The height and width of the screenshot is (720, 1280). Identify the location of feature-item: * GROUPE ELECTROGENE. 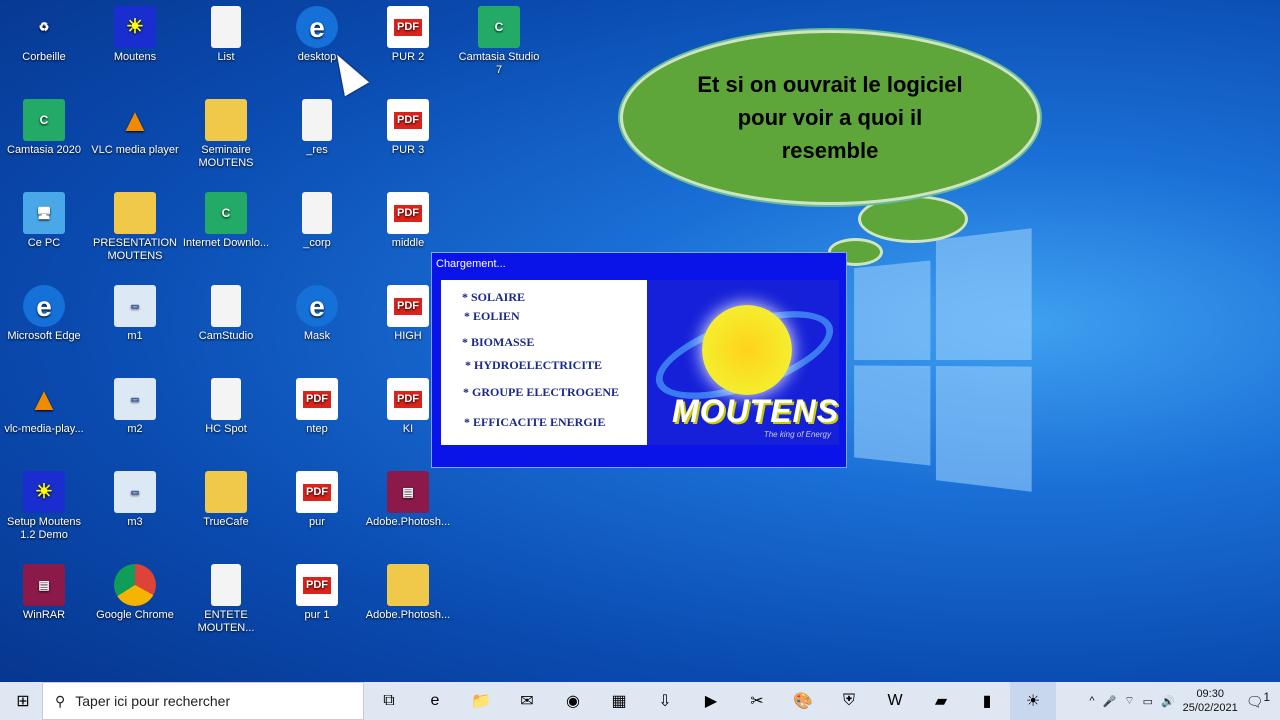
(541, 392).